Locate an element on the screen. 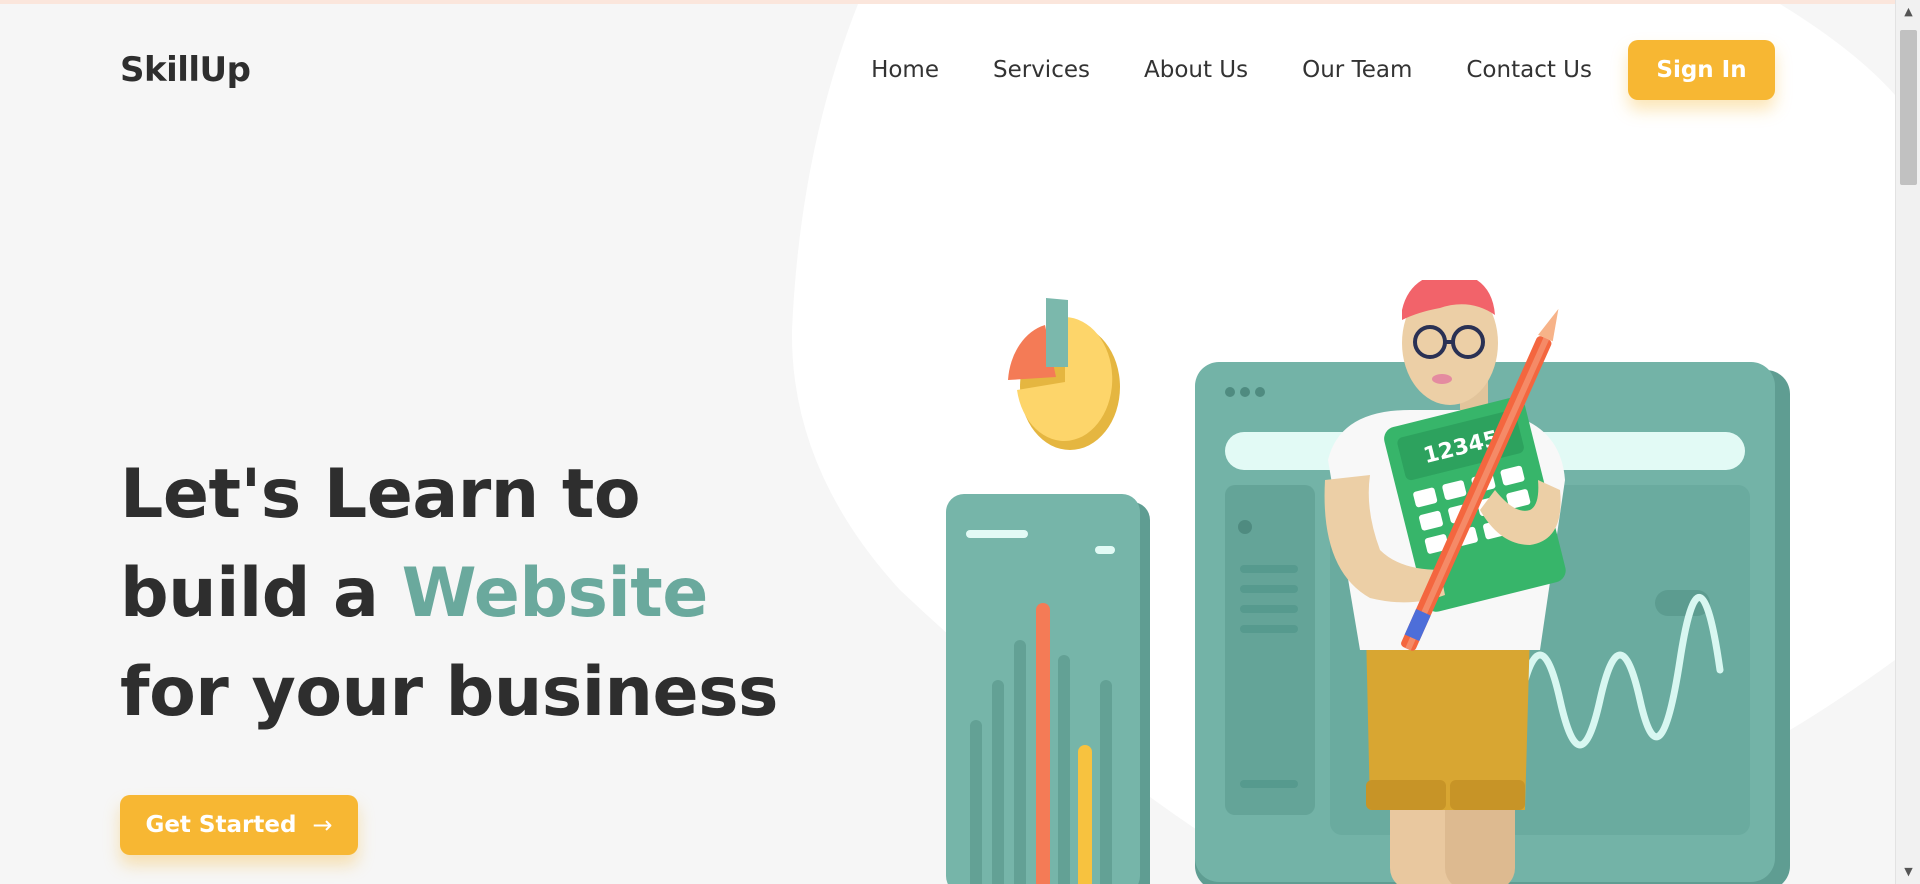 The width and height of the screenshot is (1920, 884). hero-line-2: build a Website is located at coordinates (440, 593).